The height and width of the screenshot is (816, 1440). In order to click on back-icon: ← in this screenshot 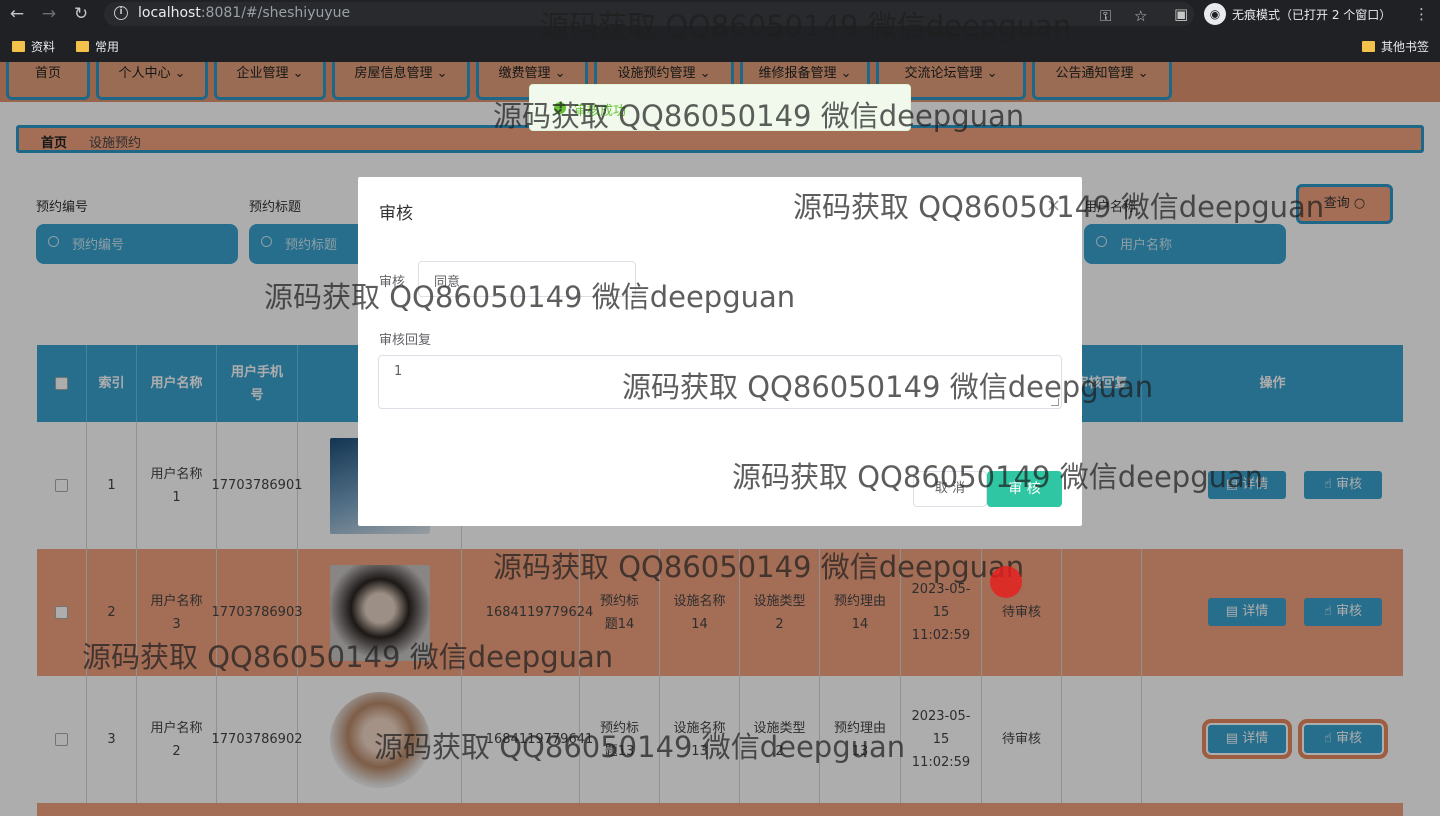, I will do `click(17, 14)`.